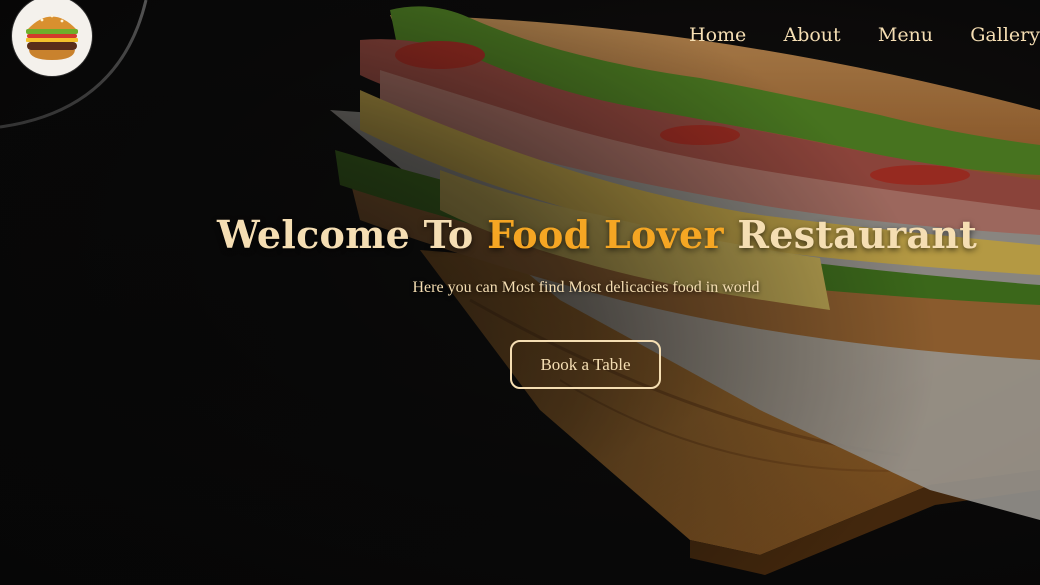  Describe the element at coordinates (717, 35) in the screenshot. I see `nav-item-home: Home` at that location.